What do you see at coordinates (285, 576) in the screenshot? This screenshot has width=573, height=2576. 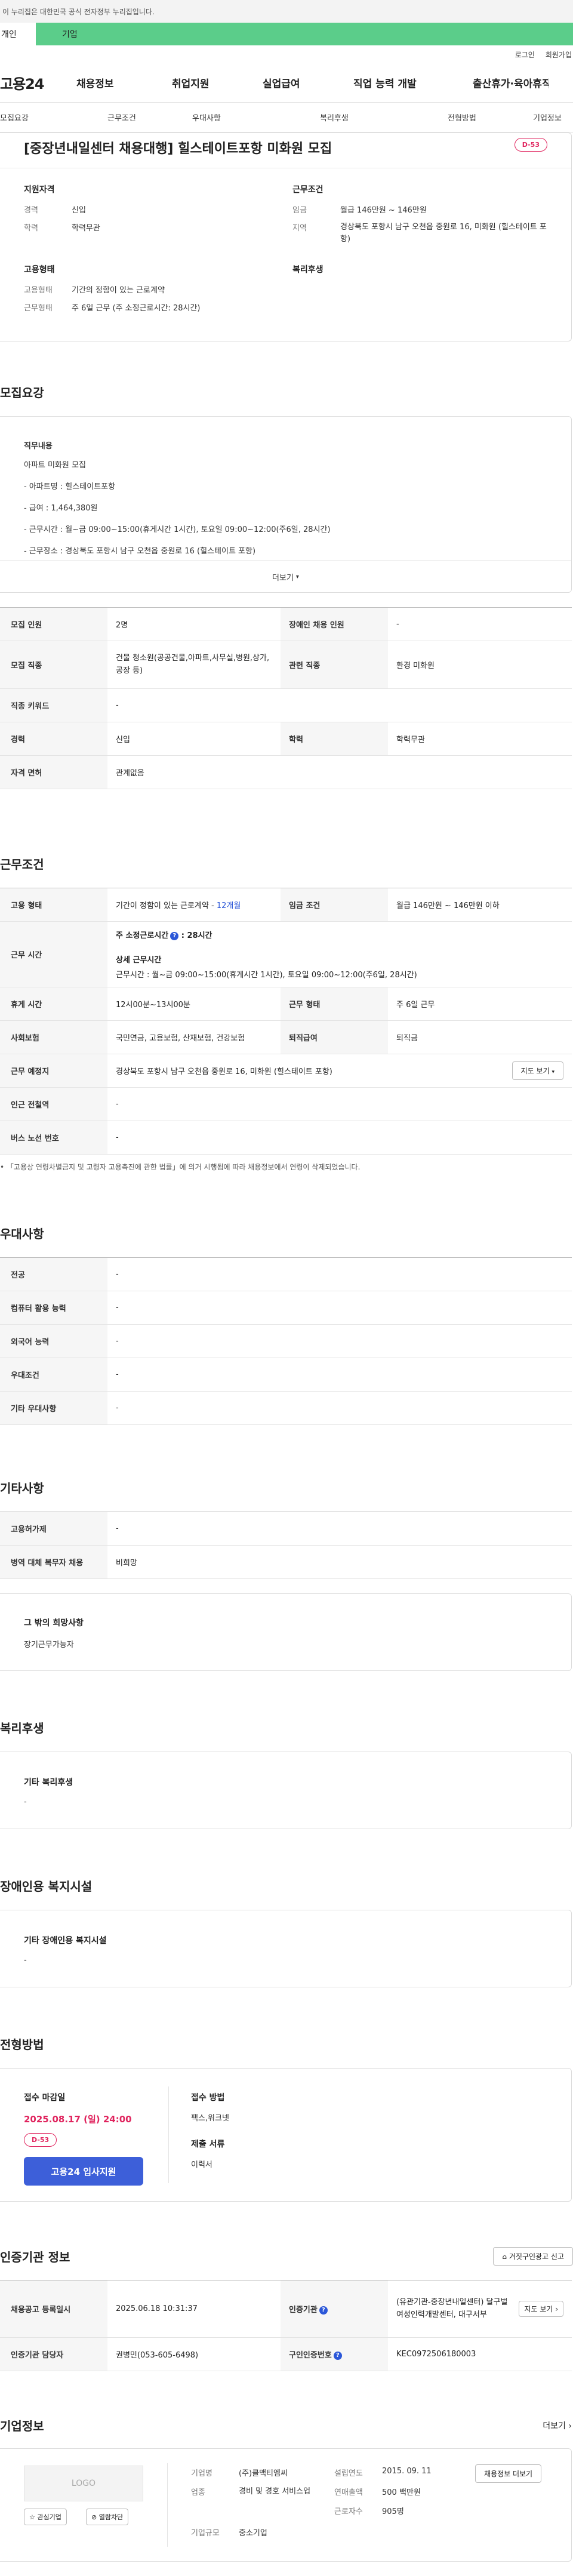 I see `more-button: 더보기 ▾` at bounding box center [285, 576].